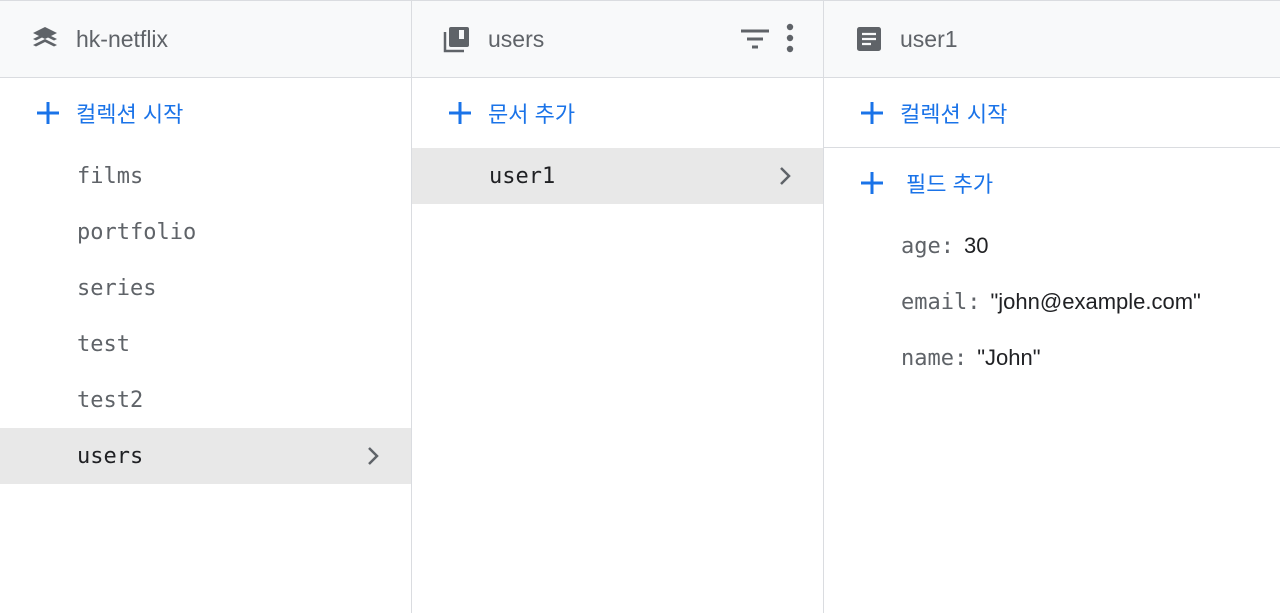  What do you see at coordinates (122, 38) in the screenshot?
I see `root-title: hk-netflix` at bounding box center [122, 38].